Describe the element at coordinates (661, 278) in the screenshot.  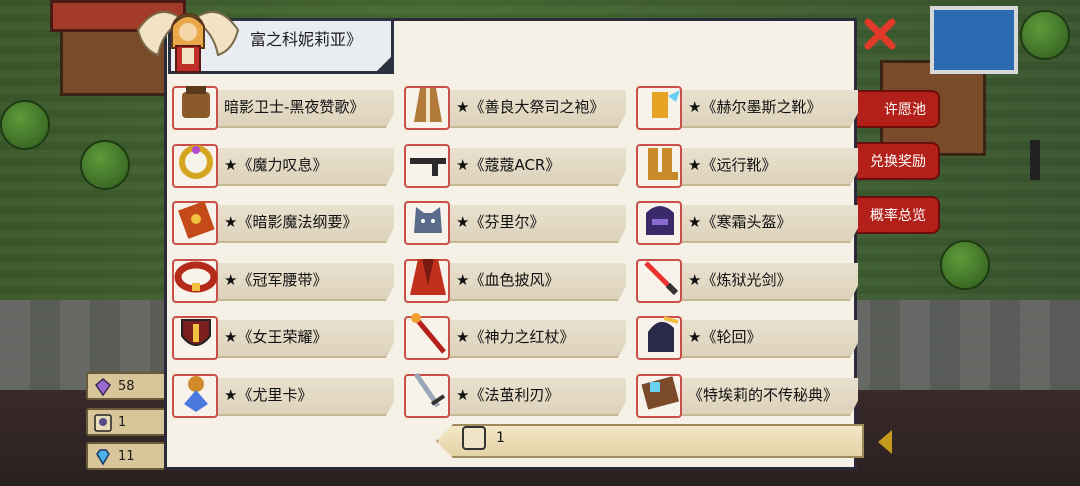
I see `lightsaber-icon` at that location.